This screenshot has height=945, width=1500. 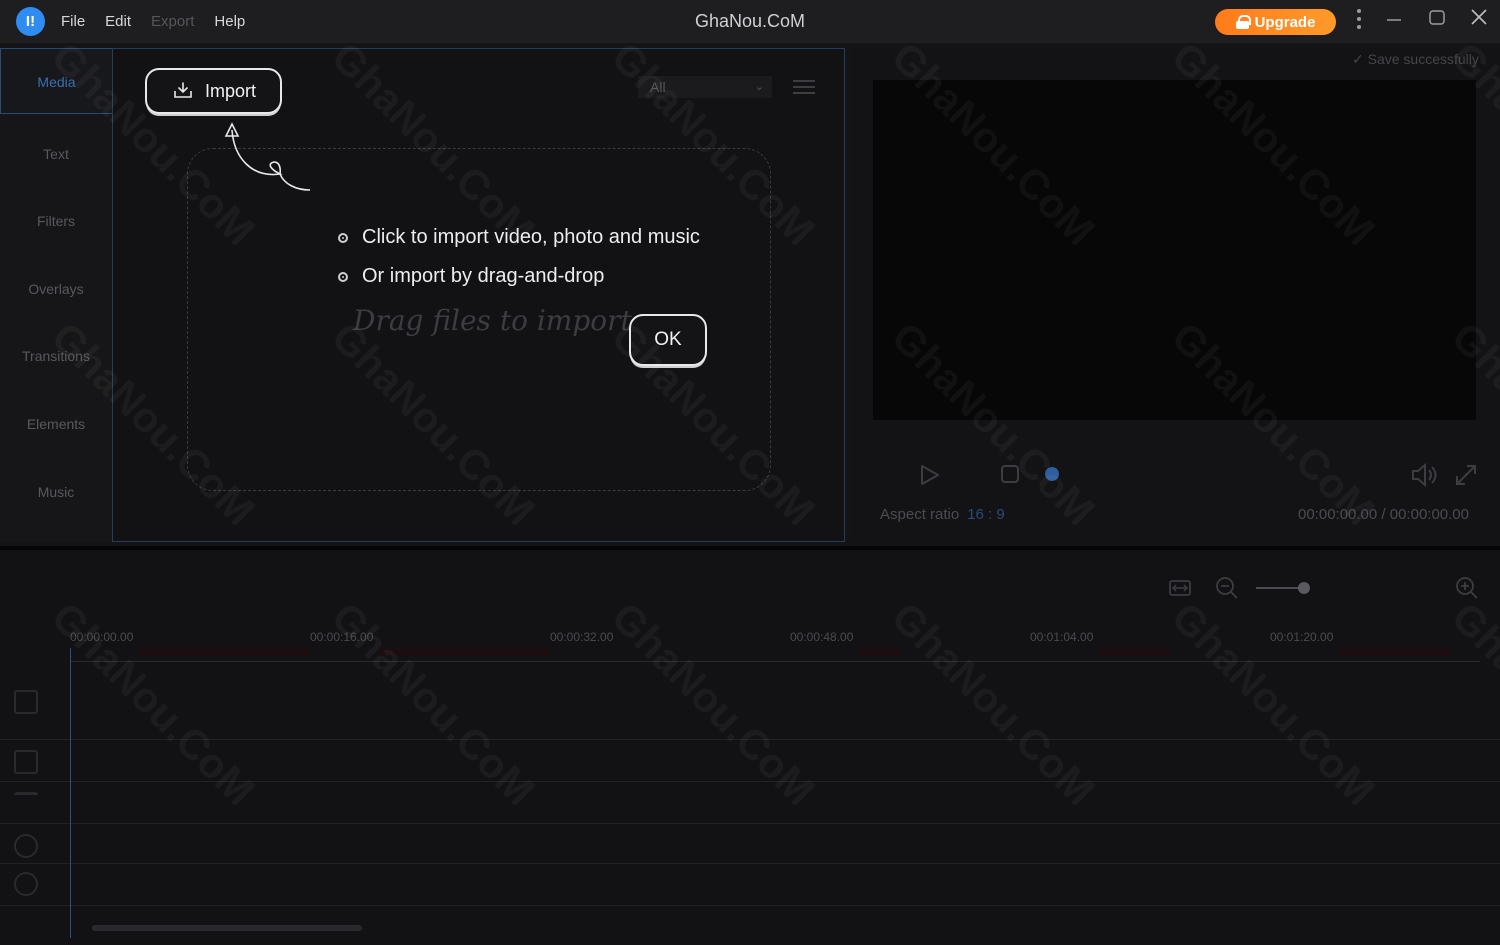 What do you see at coordinates (920, 514) in the screenshot?
I see `aspect-ratio-label: Aspect ratio` at bounding box center [920, 514].